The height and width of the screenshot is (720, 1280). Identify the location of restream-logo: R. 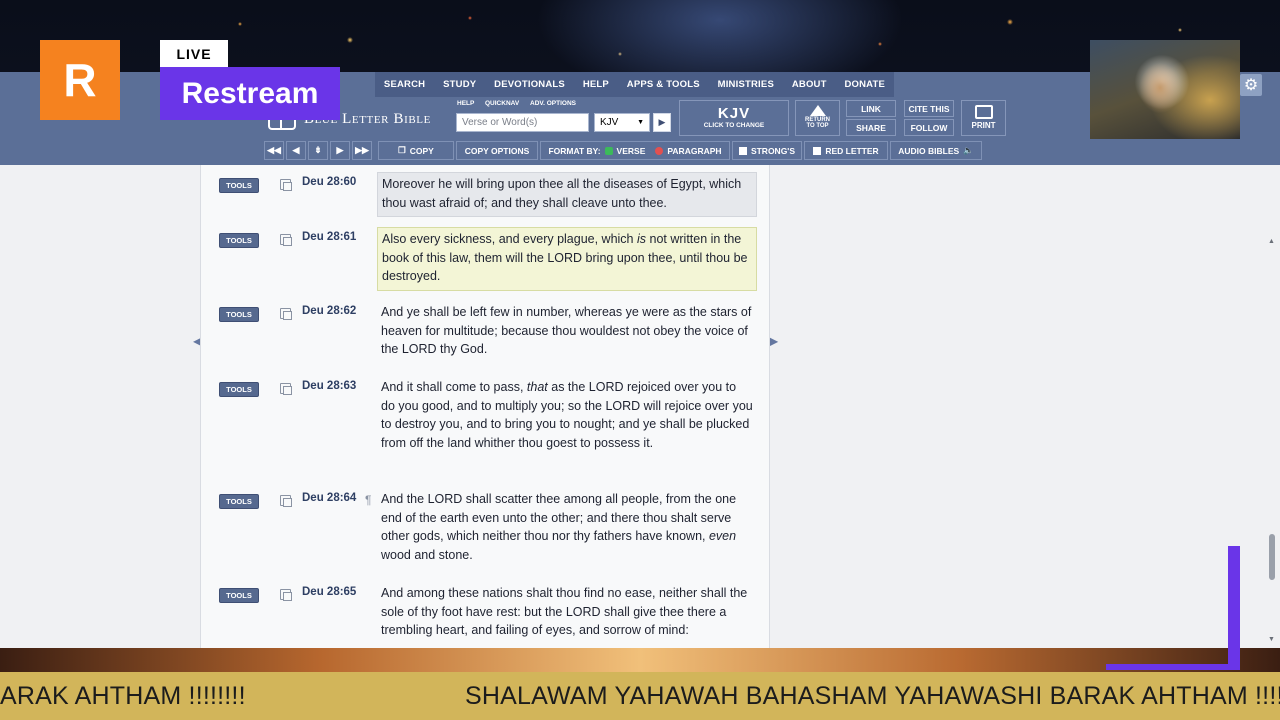
(80, 80).